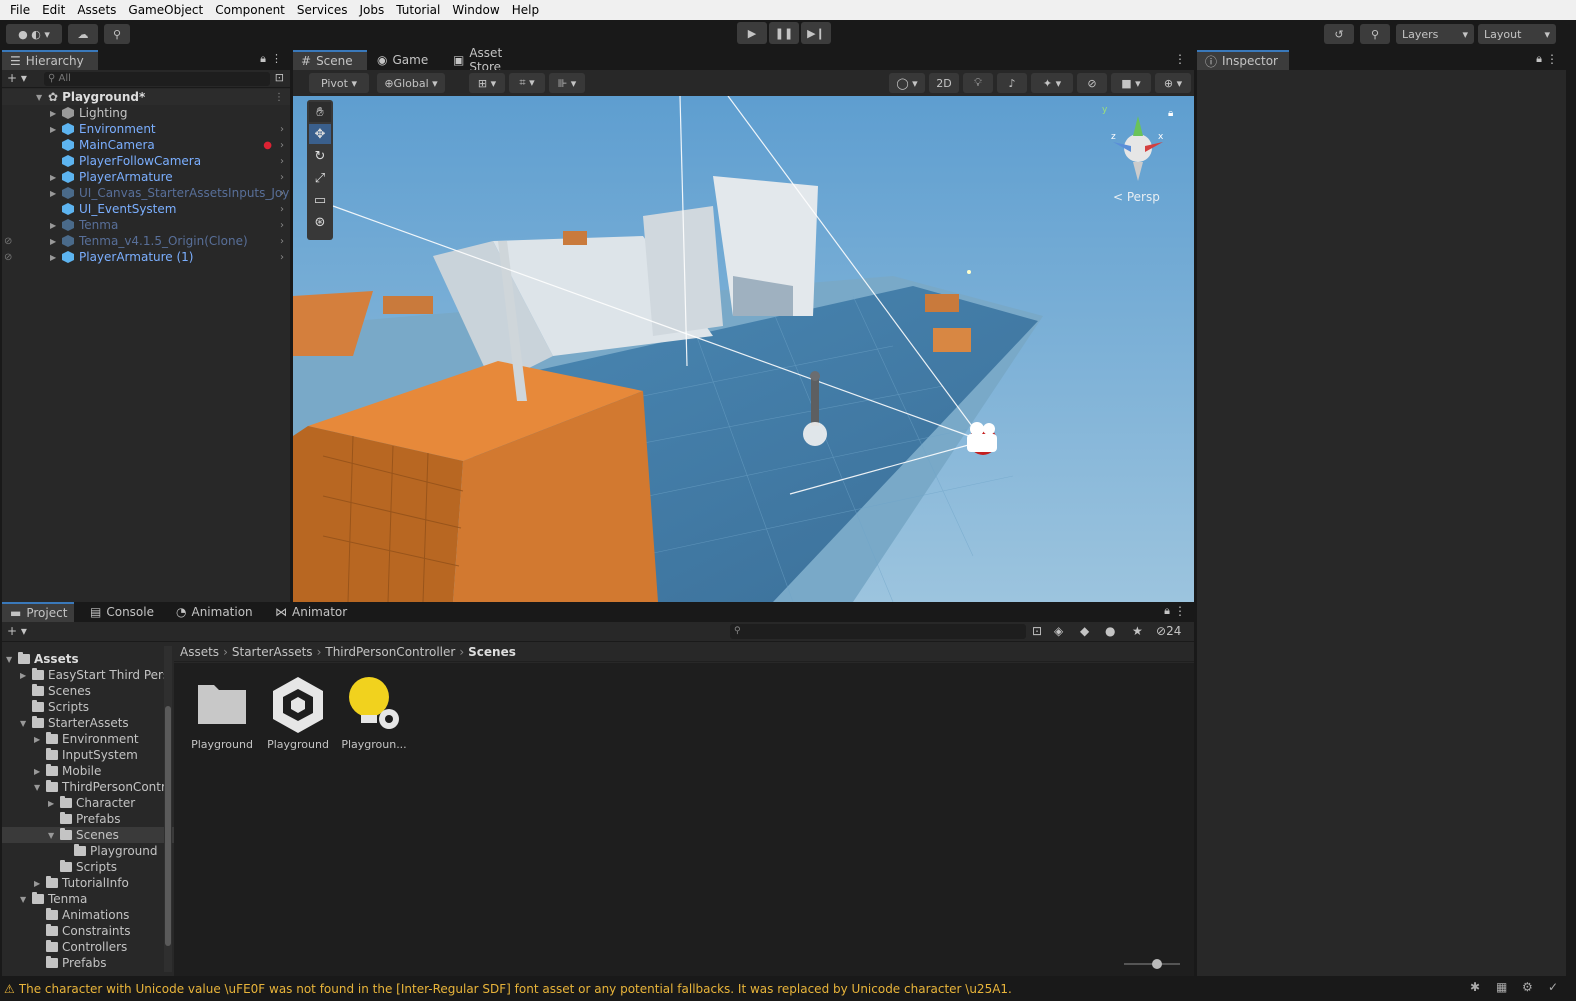  What do you see at coordinates (1168, 631) in the screenshot?
I see `hidden-packages-button: ⊘24` at bounding box center [1168, 631].